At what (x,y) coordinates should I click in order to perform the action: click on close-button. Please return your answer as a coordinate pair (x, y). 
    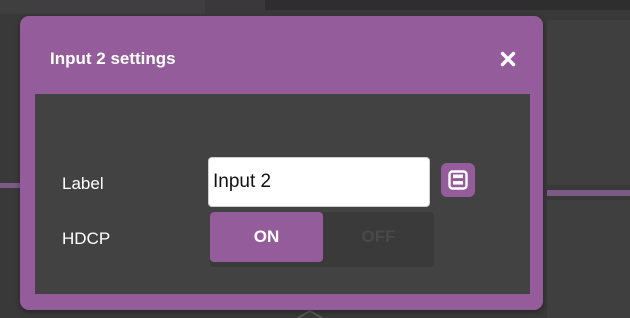
    Looking at the image, I should click on (508, 59).